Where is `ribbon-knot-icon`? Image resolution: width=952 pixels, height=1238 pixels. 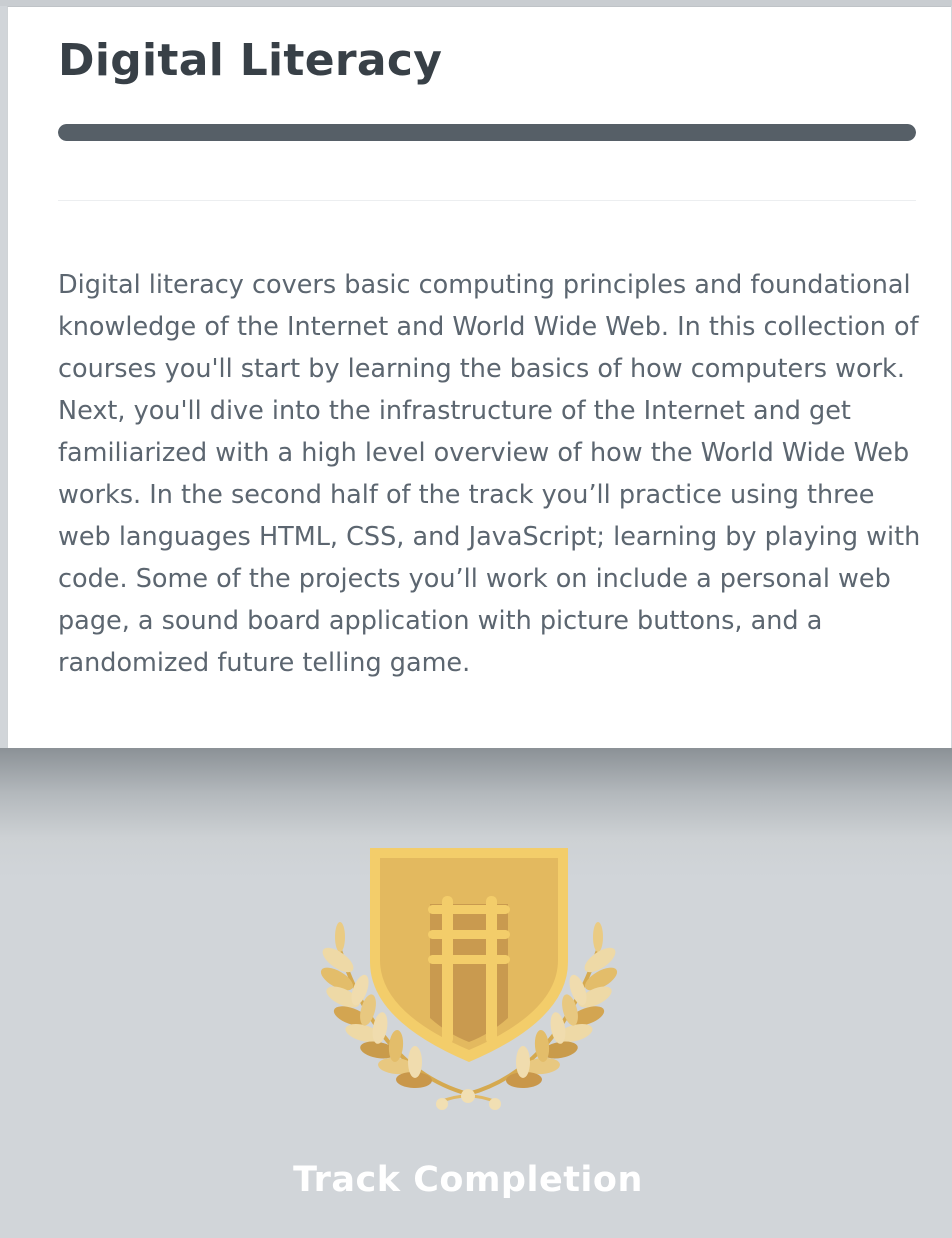
ribbon-knot-icon is located at coordinates (468, 1099).